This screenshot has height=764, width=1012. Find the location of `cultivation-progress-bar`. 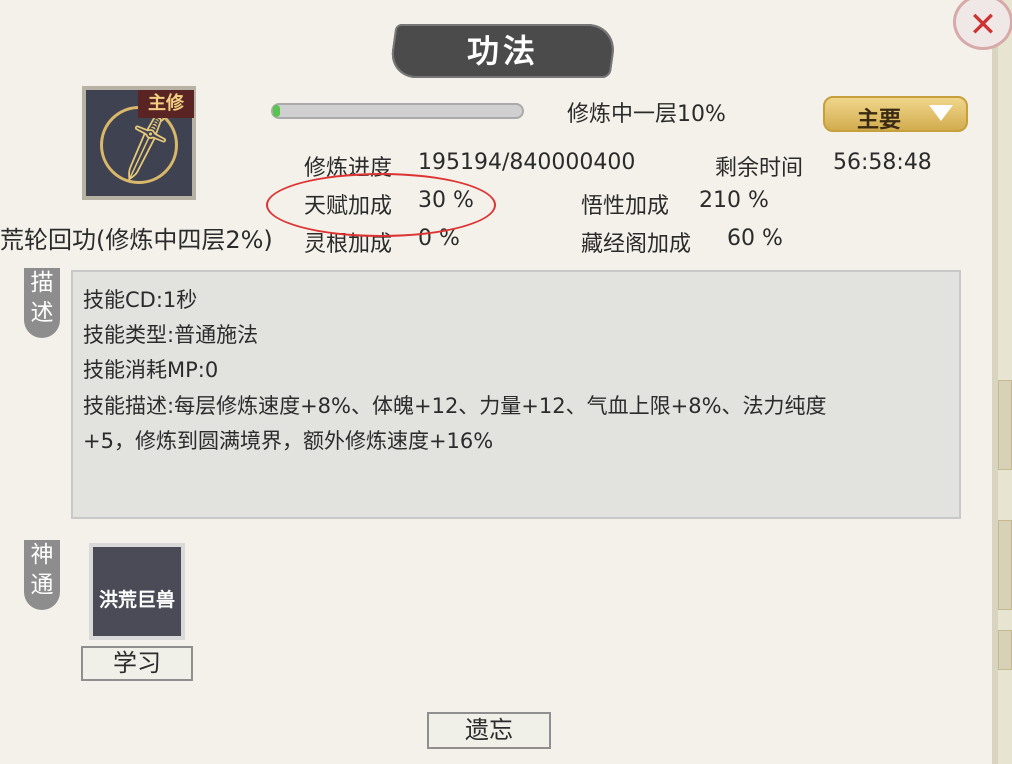

cultivation-progress-bar is located at coordinates (397, 111).